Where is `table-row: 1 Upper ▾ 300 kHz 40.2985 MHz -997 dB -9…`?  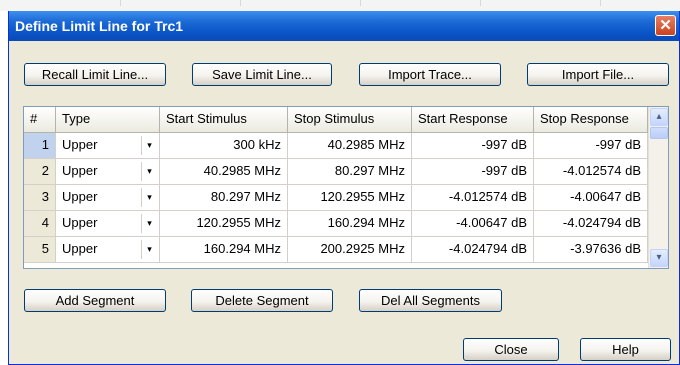
table-row: 1 Upper ▾ 300 kHz 40.2985 MHz -997 dB -9… is located at coordinates (336, 146).